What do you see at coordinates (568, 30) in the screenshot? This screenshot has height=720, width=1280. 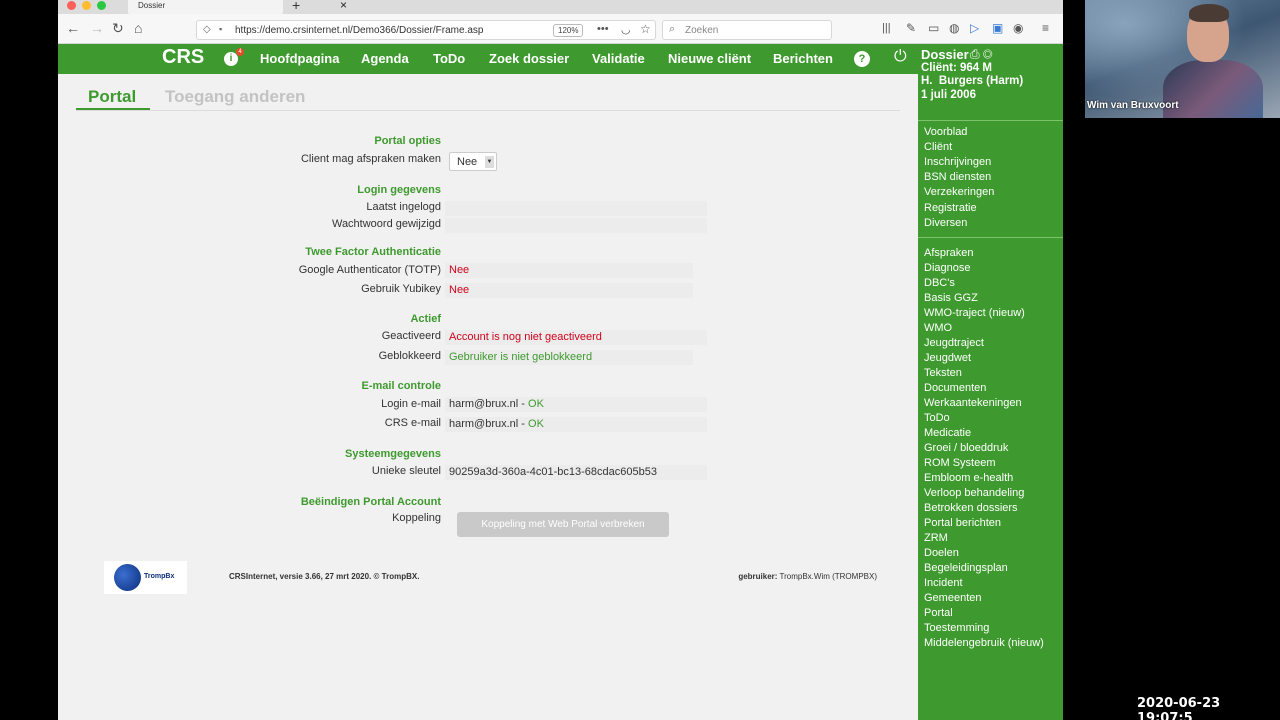 I see `zoom-badge: 120%` at bounding box center [568, 30].